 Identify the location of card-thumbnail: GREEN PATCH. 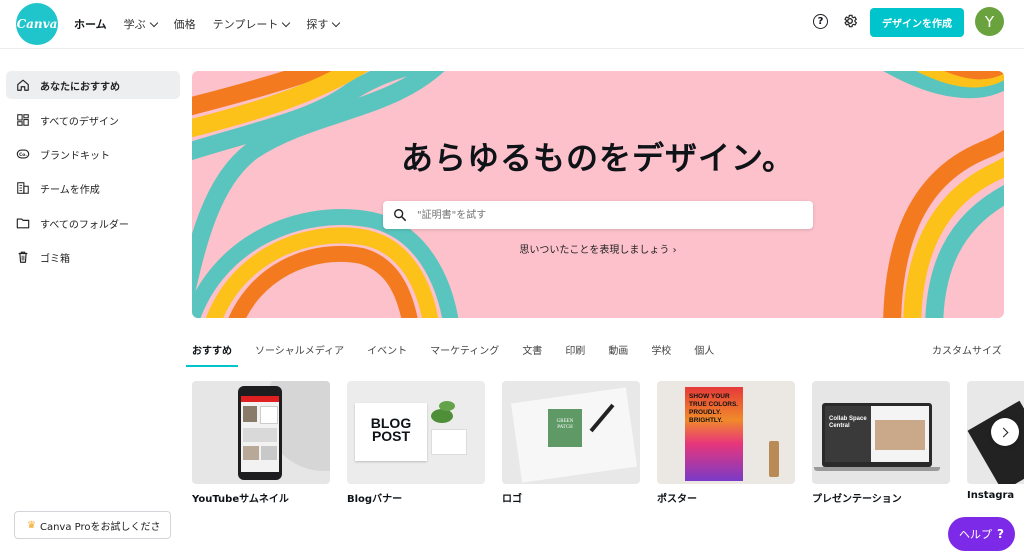
(571, 432).